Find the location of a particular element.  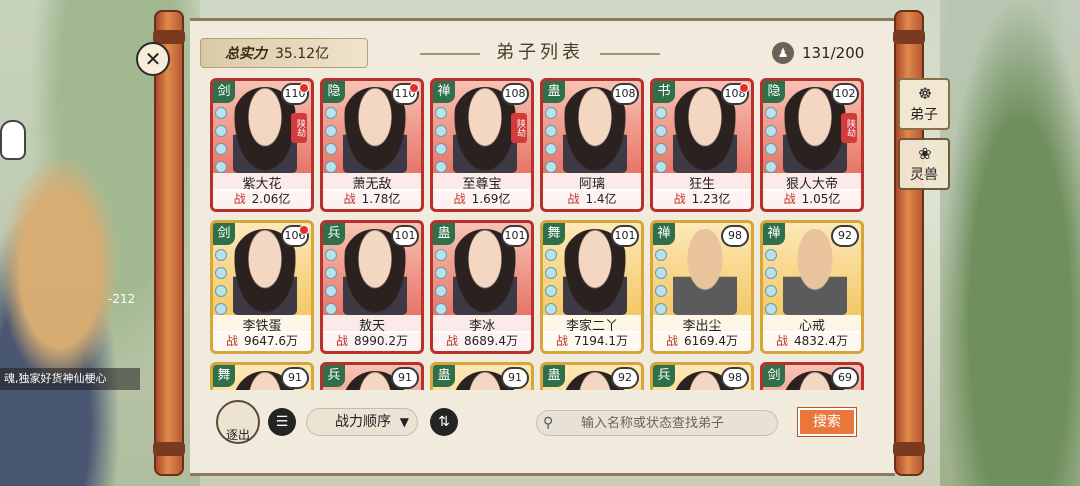

level-badge: 108 is located at coordinates (735, 94).